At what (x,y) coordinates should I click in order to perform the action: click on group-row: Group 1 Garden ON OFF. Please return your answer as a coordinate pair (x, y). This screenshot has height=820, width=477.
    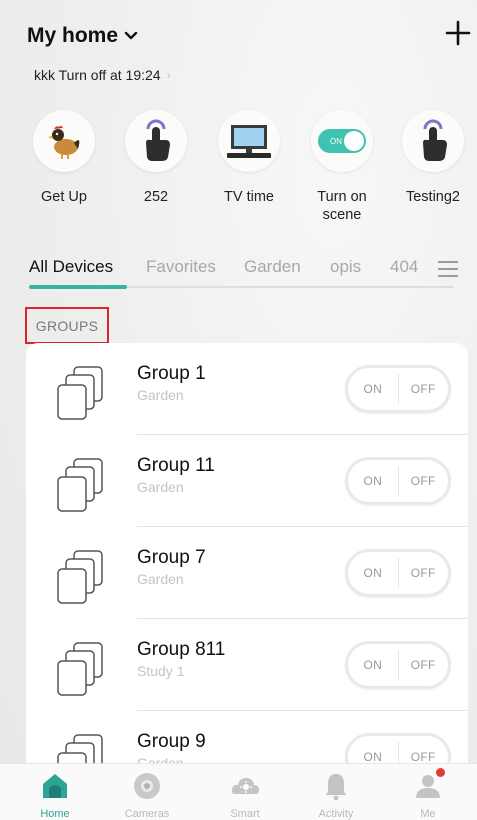
    Looking at the image, I should click on (247, 389).